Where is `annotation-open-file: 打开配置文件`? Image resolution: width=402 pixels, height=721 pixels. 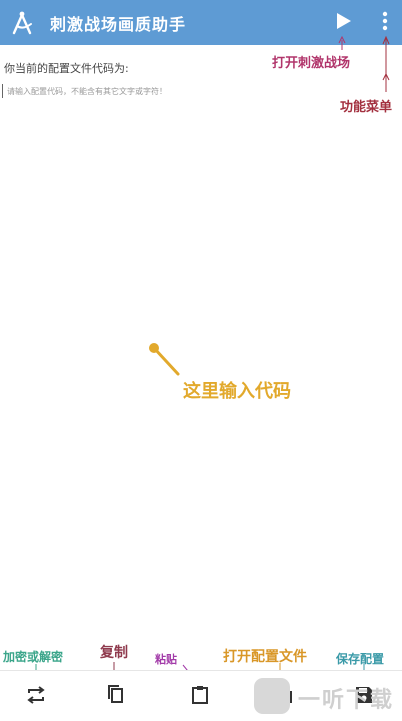 annotation-open-file: 打开配置文件 is located at coordinates (265, 657).